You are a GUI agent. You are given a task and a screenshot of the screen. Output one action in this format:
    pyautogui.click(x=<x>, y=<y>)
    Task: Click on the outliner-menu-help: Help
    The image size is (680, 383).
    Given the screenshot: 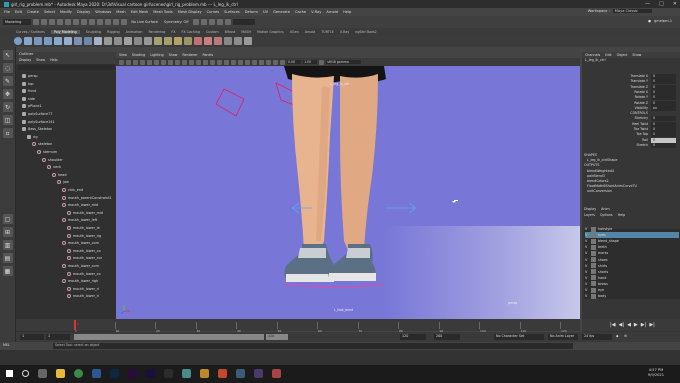 What is the action you would take?
    pyautogui.click(x=54, y=61)
    